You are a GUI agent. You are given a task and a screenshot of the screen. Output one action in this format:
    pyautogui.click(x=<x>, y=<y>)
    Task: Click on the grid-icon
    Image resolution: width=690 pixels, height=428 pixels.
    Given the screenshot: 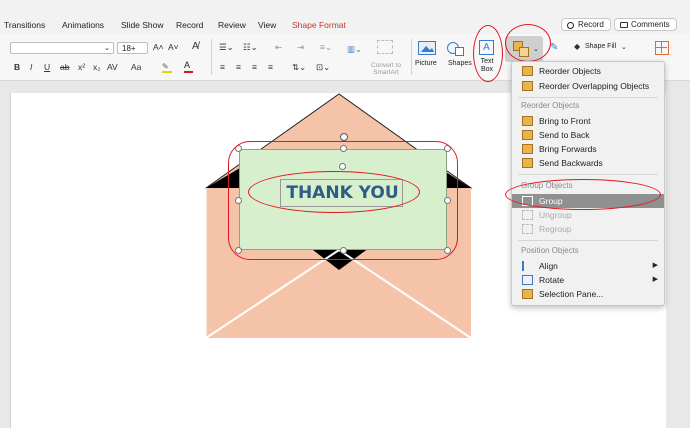 What is the action you would take?
    pyautogui.click(x=662, y=48)
    